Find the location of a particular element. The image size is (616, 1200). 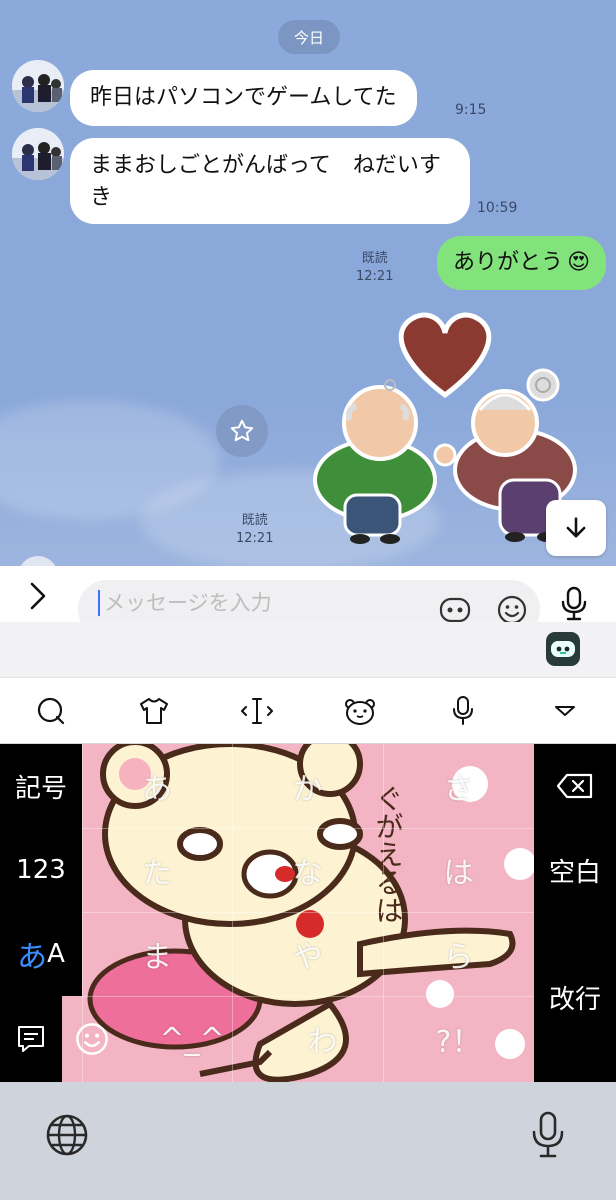

kana-key-ra: ら is located at coordinates (458, 954).